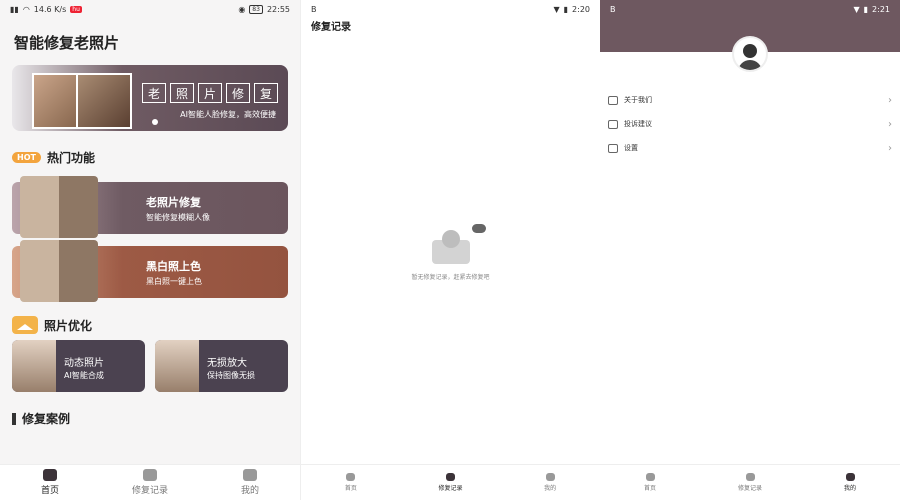  What do you see at coordinates (76, 9) in the screenshot?
I see `app-chip: hu` at bounding box center [76, 9].